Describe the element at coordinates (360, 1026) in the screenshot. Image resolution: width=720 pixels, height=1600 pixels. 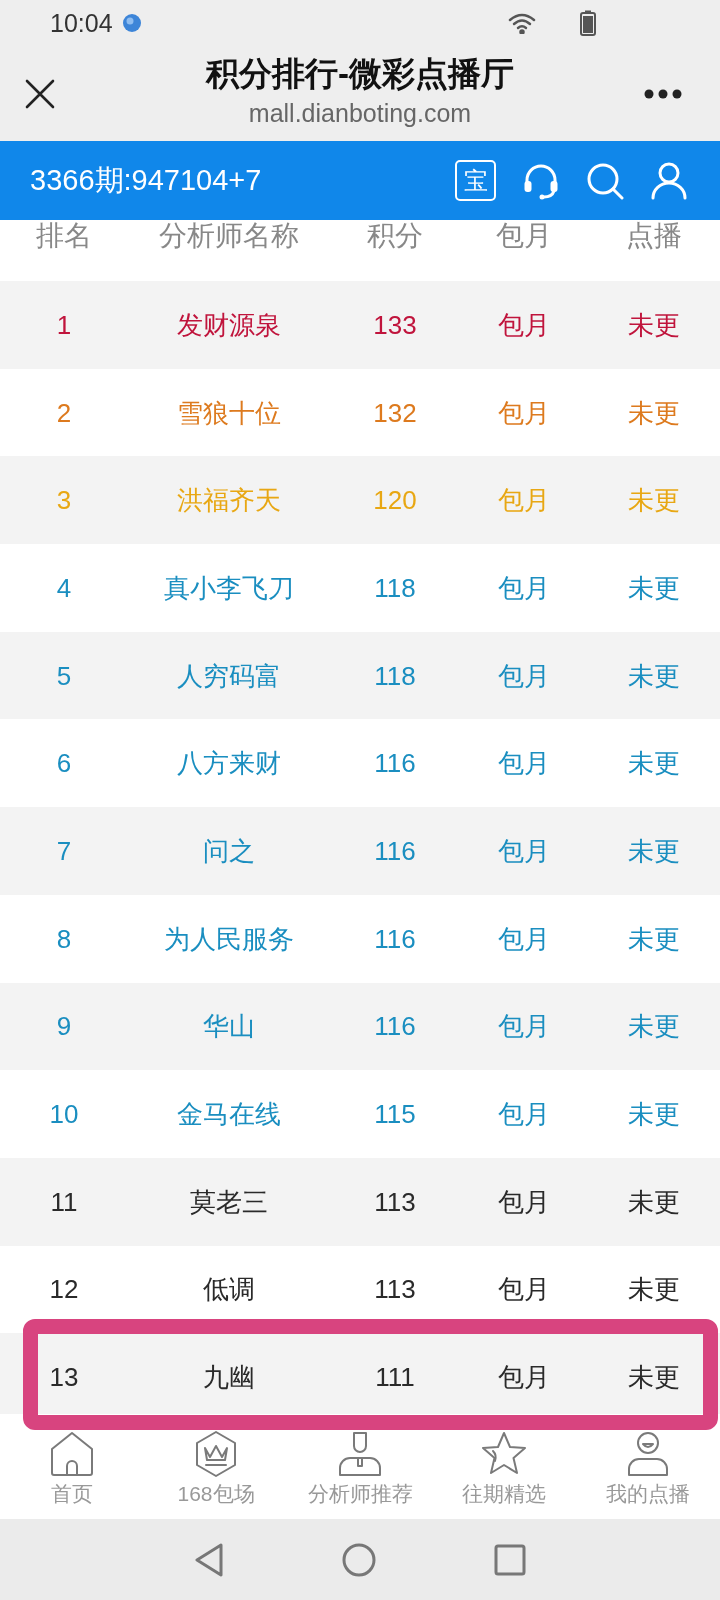
I see `table-row: 9 华山 116 包月 未更` at that location.